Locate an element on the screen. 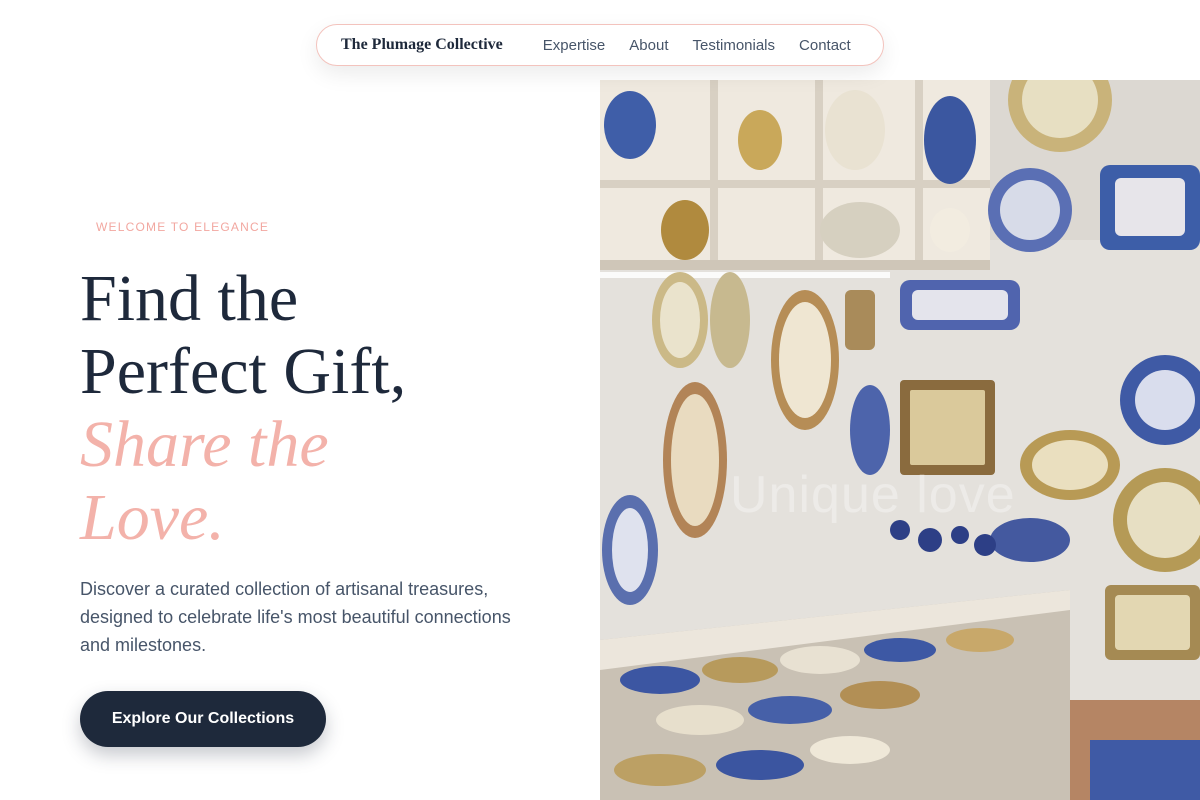 The image size is (1200, 800). hero-eyebrow: WELCOME TO ELEGANCE is located at coordinates (183, 227).